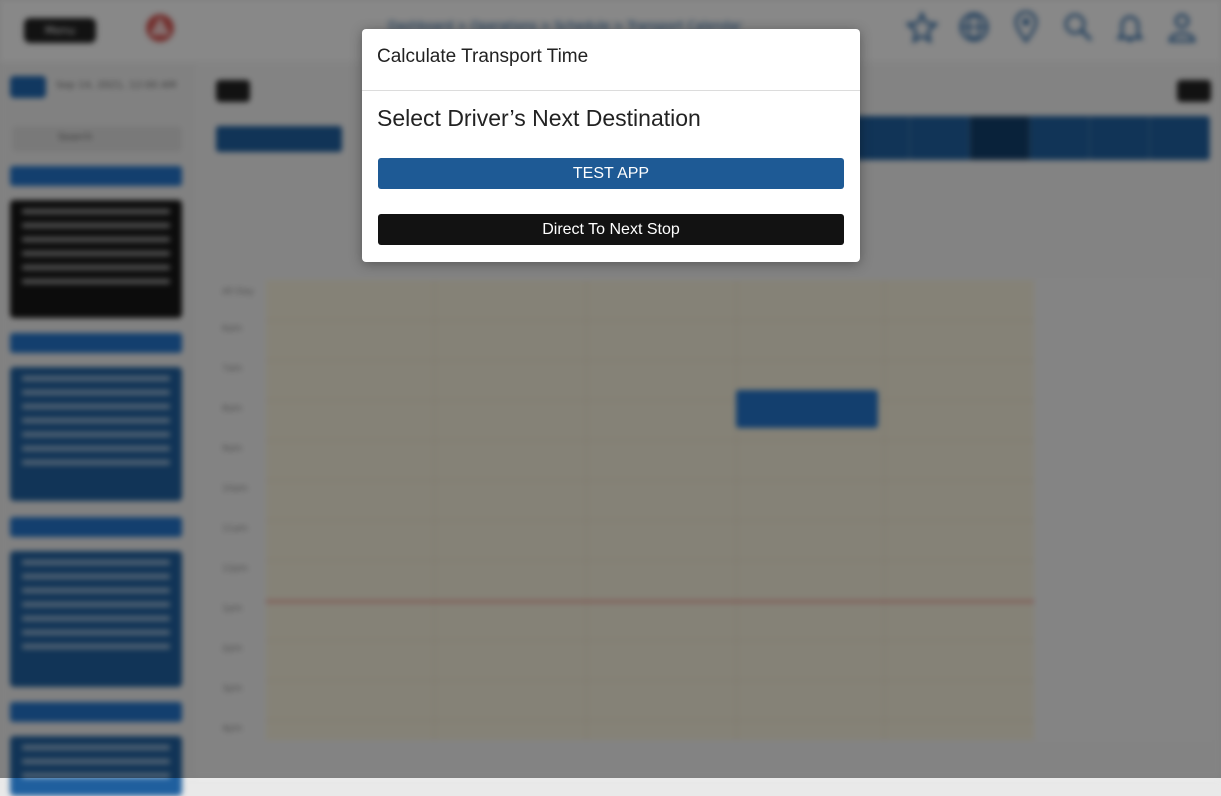 The height and width of the screenshot is (796, 1221). Describe the element at coordinates (483, 56) in the screenshot. I see `dialog-title: Calculate Transport Time` at that location.